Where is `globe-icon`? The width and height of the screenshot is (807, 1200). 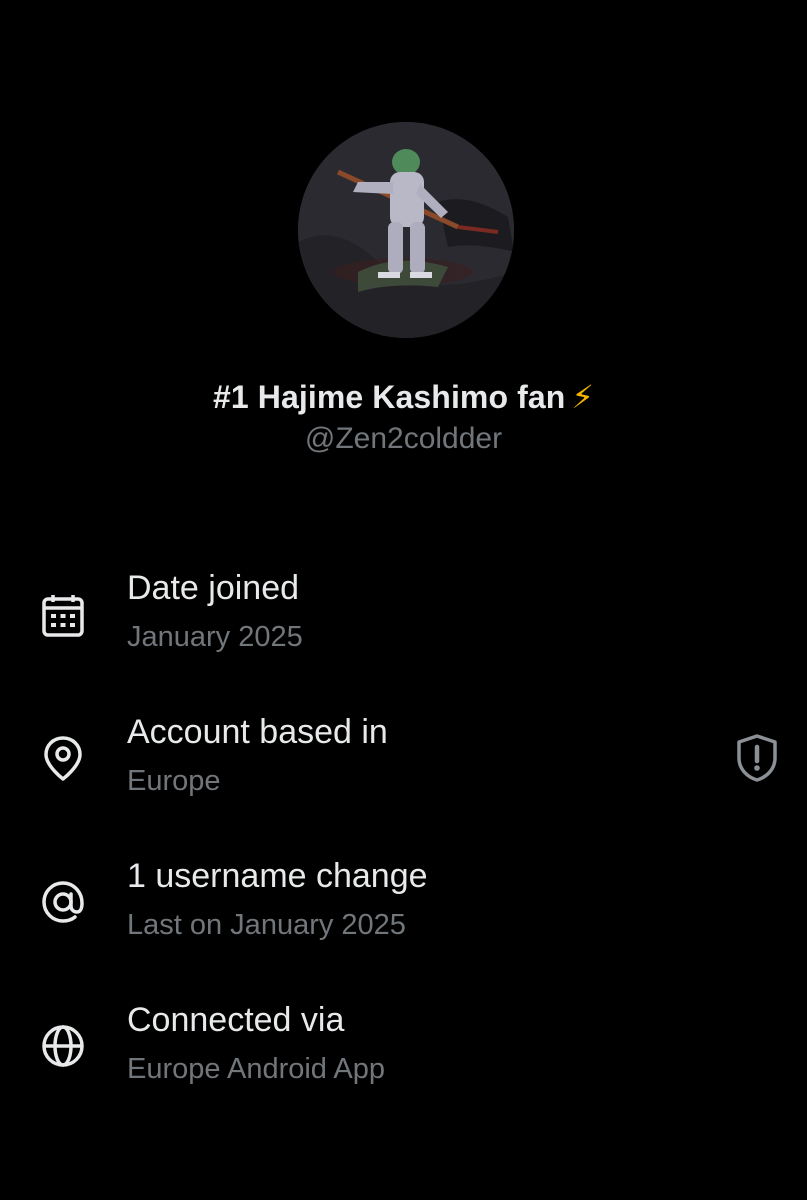 globe-icon is located at coordinates (63, 1046).